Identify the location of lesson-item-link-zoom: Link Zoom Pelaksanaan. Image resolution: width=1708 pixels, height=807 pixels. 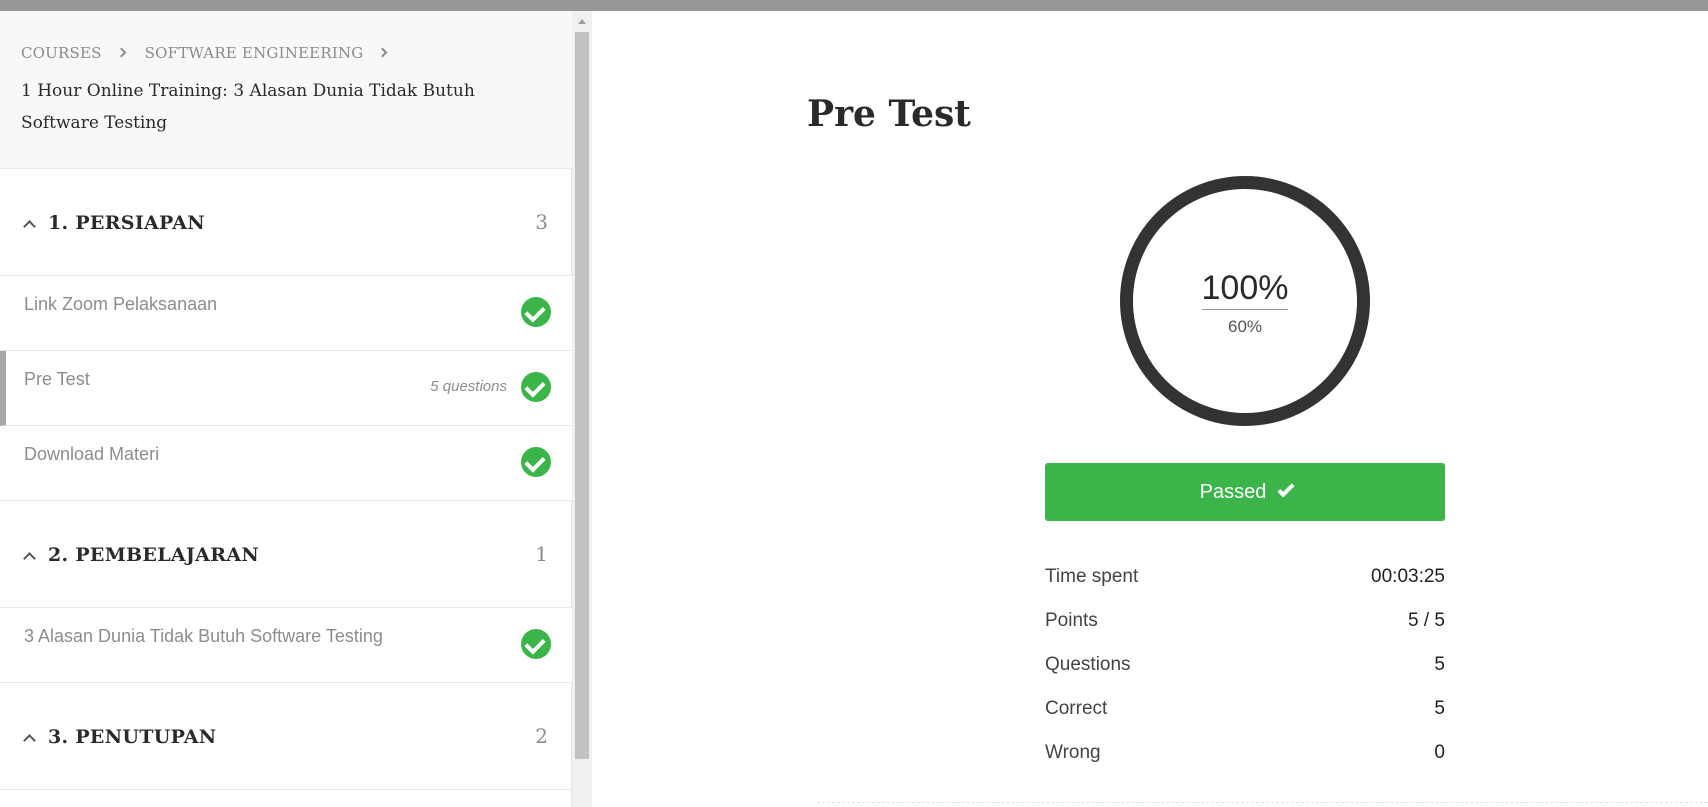
(286, 313).